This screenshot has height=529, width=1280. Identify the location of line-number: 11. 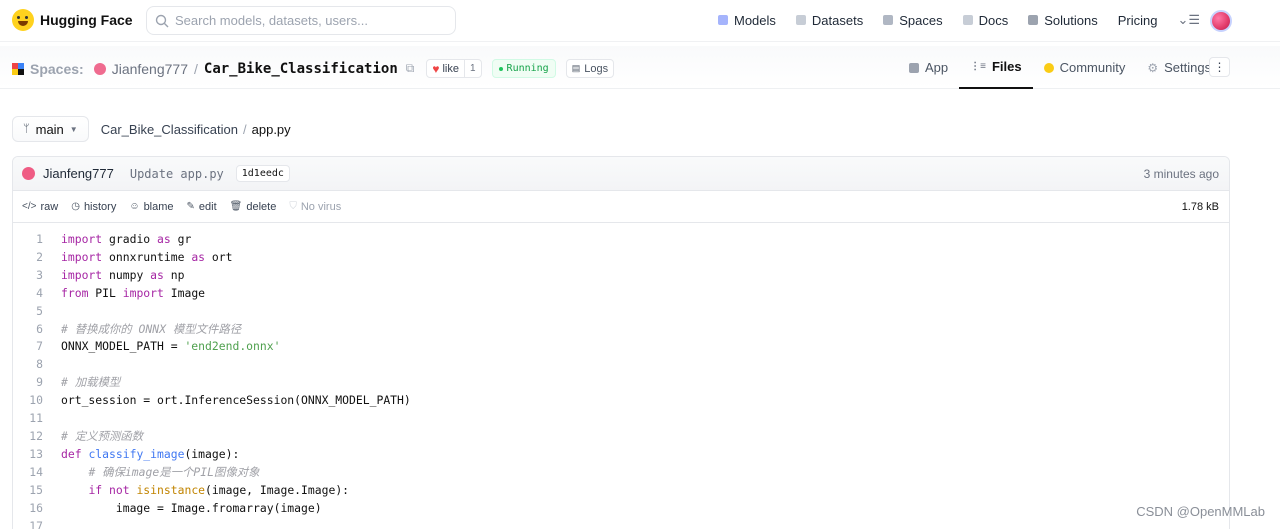
(28, 419).